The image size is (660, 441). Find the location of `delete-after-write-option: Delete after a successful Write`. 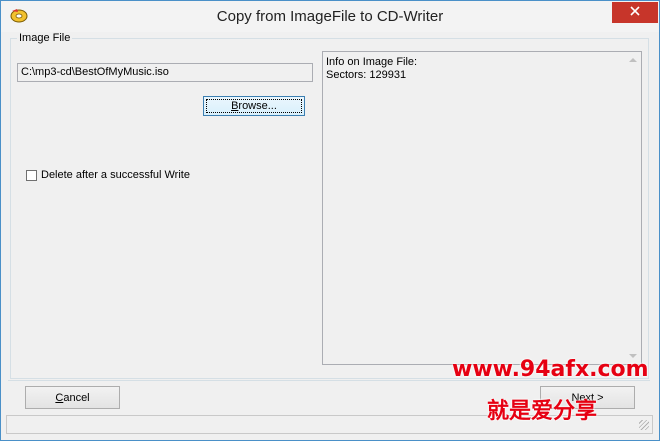

delete-after-write-option: Delete after a successful Write is located at coordinates (108, 175).